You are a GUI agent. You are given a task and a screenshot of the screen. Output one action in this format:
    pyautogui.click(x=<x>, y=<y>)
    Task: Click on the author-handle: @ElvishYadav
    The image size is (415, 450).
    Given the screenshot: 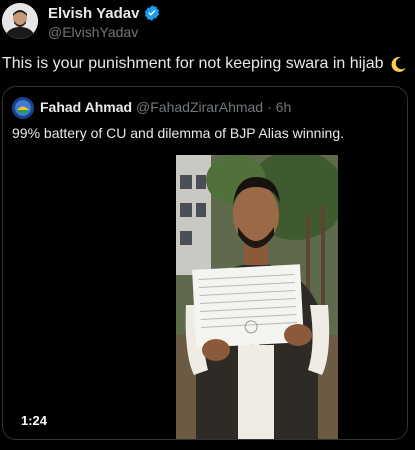 What is the action you would take?
    pyautogui.click(x=93, y=32)
    